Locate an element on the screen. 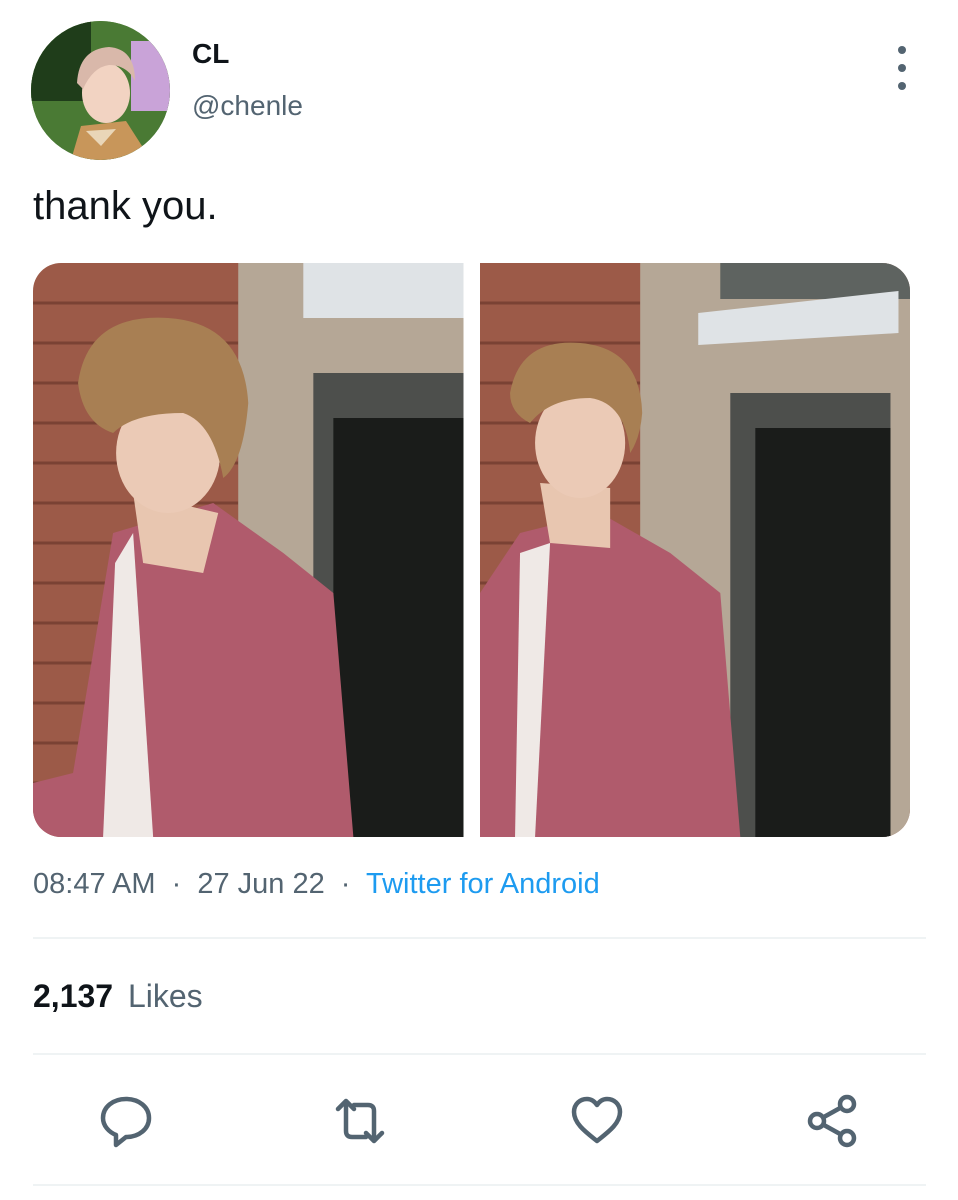  likes-count: 2,137 is located at coordinates (73, 996).